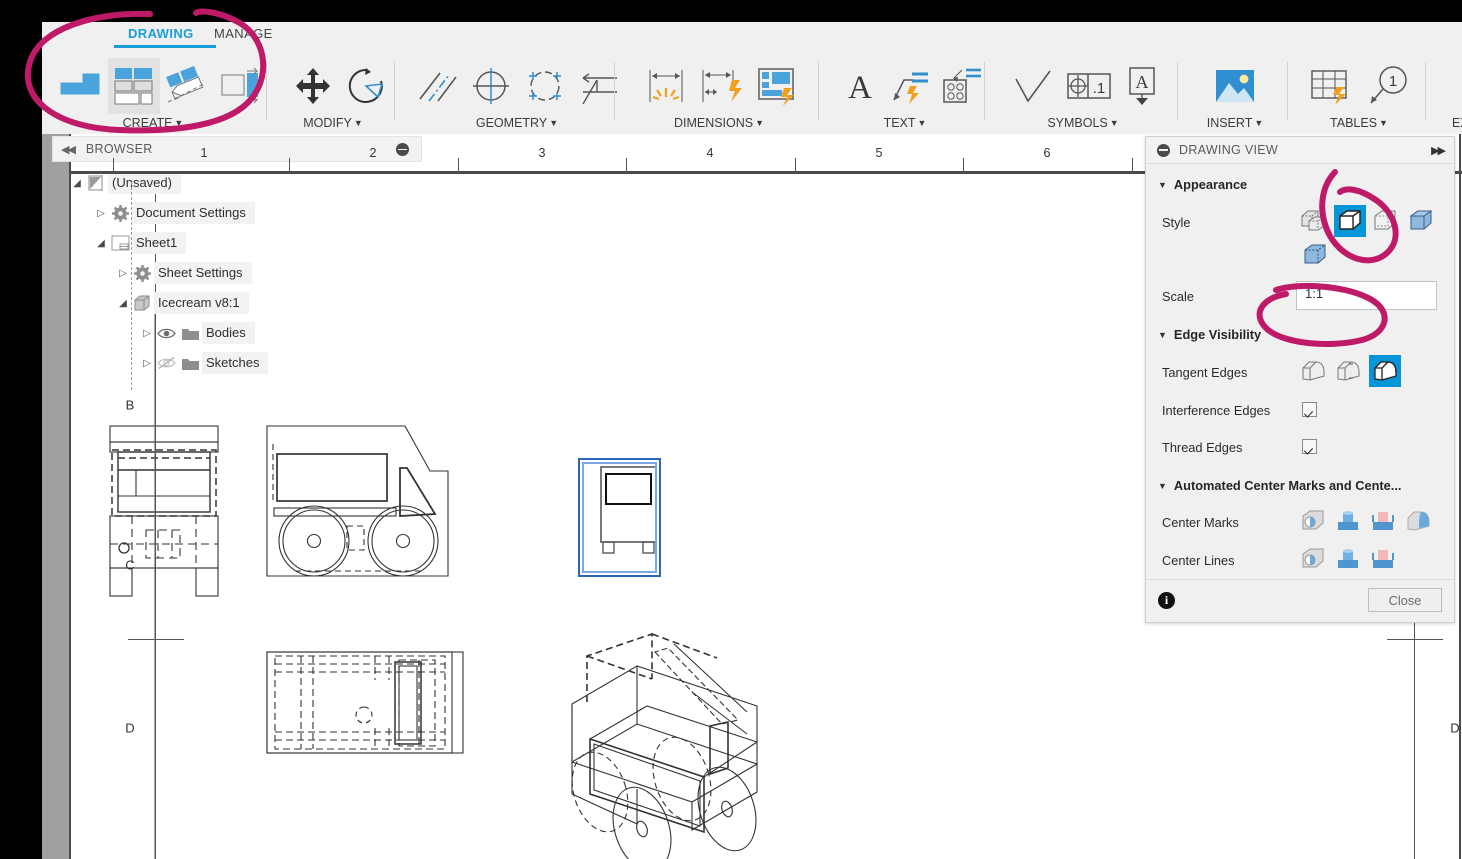 Image resolution: width=1462 pixels, height=859 pixels. I want to click on export-pdf-icon: PDF, so click(1457, 86).